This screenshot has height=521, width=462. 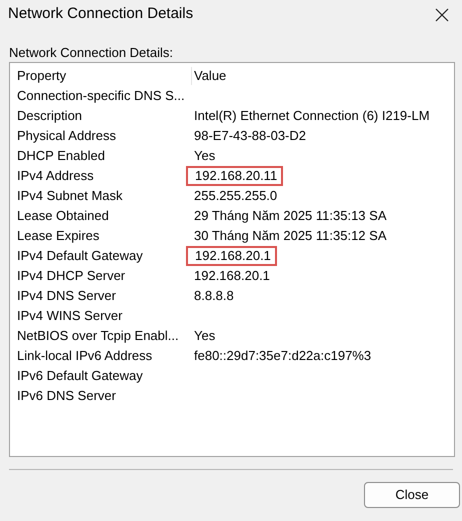 What do you see at coordinates (67, 296) in the screenshot?
I see `property-cell-text: IPv4 DNS Server` at bounding box center [67, 296].